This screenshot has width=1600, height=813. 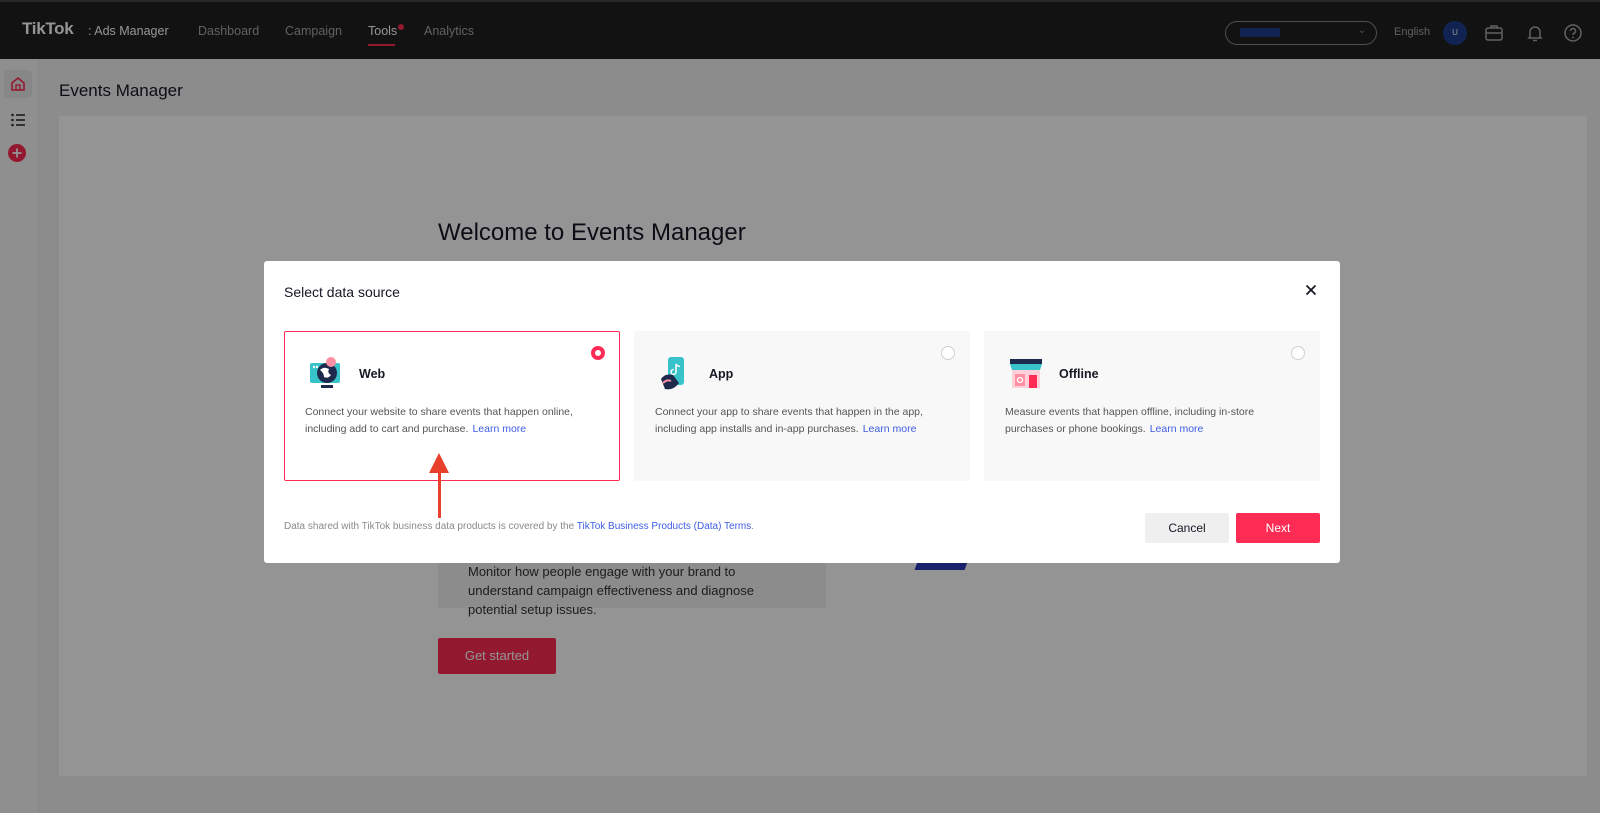 I want to click on next-button: Next, so click(x=1278, y=528).